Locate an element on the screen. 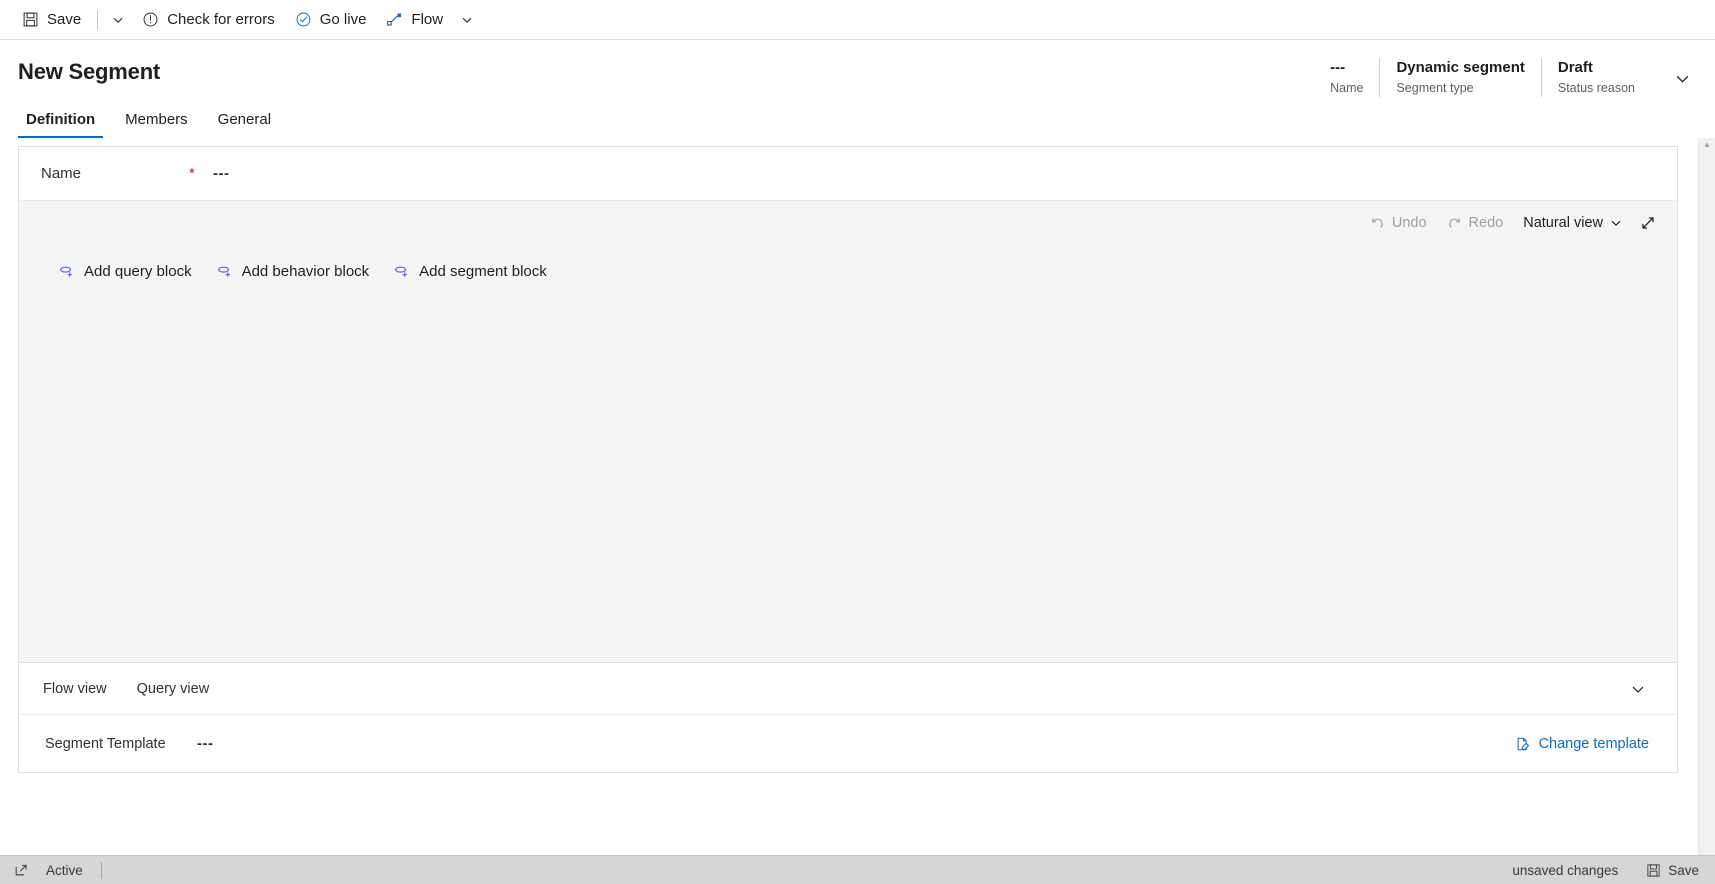  expand-diagonal-icon is located at coordinates (1648, 223).